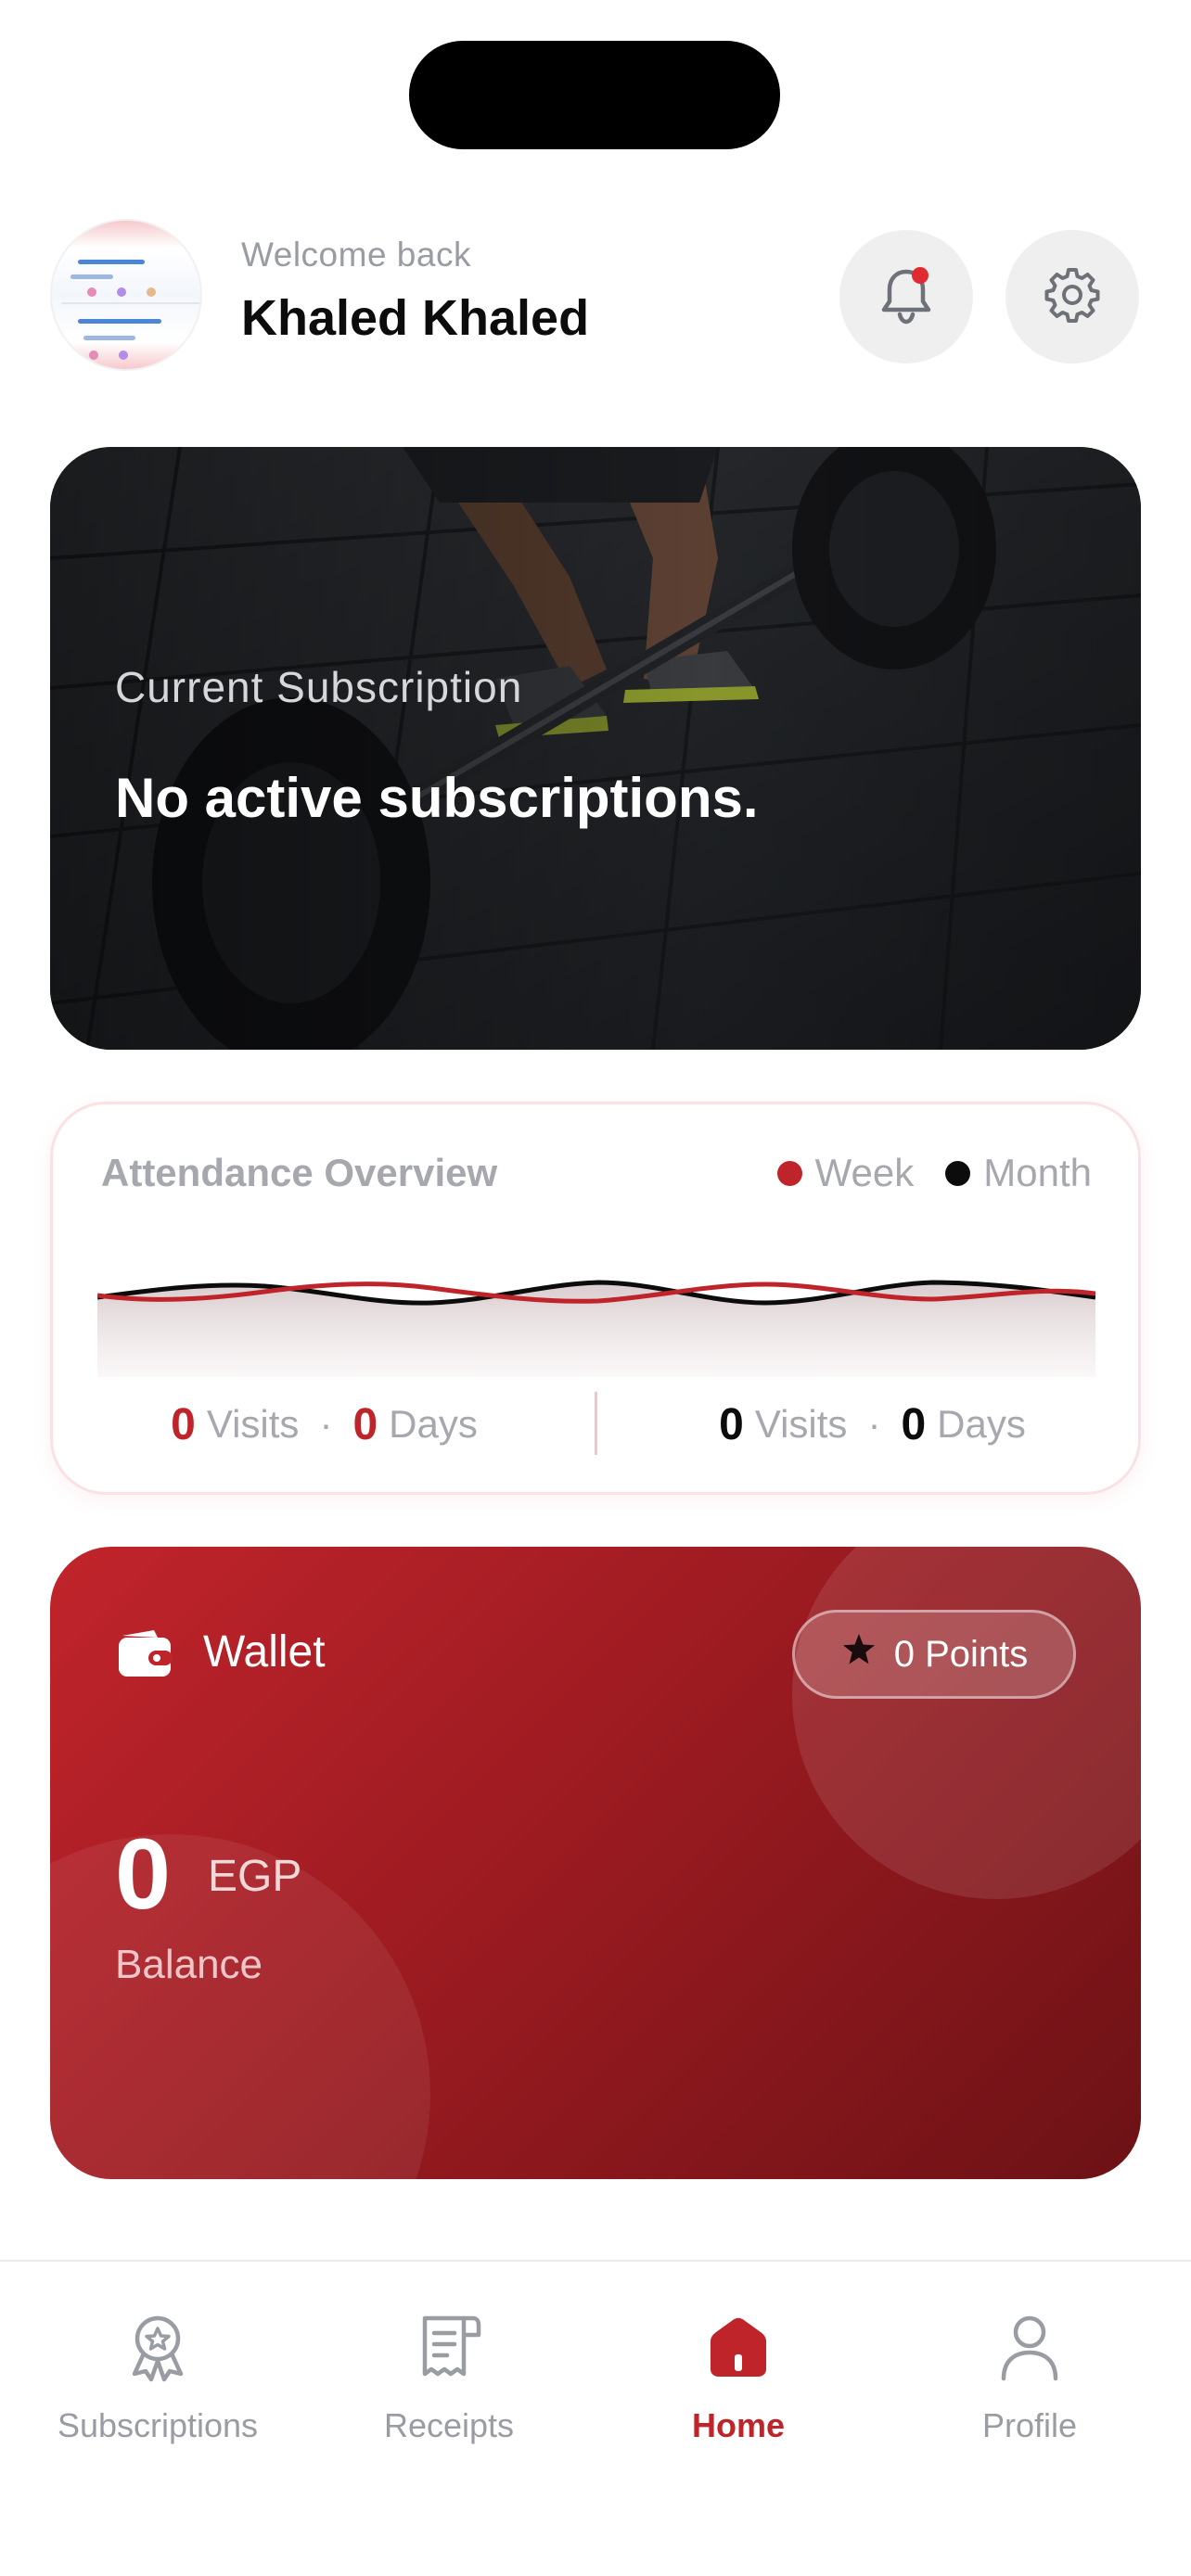  What do you see at coordinates (319, 687) in the screenshot?
I see `subscription-label: Current Subscription` at bounding box center [319, 687].